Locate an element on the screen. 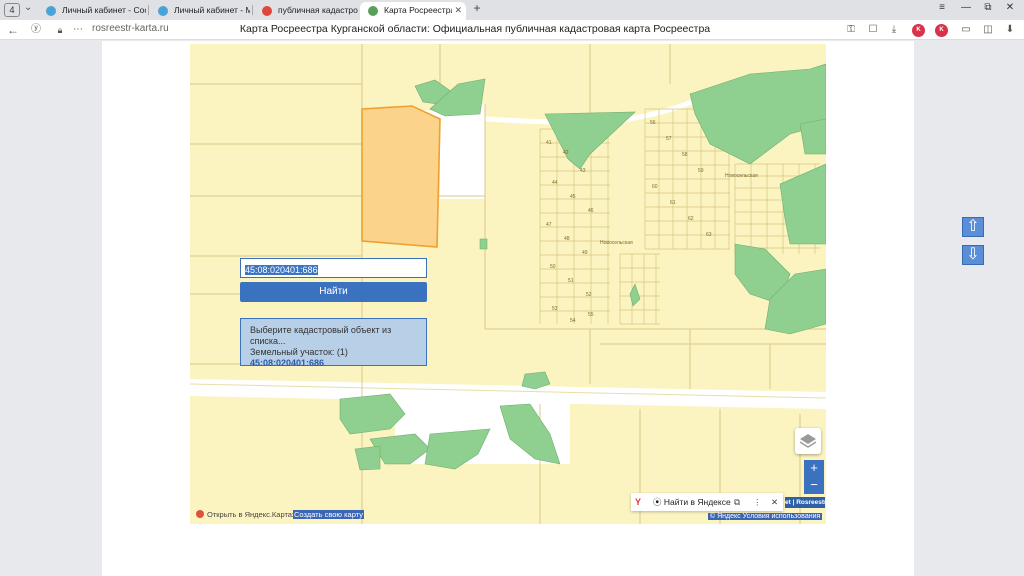 This screenshot has width=1024, height=576. key-icon: ⚿ is located at coordinates (851, 30).